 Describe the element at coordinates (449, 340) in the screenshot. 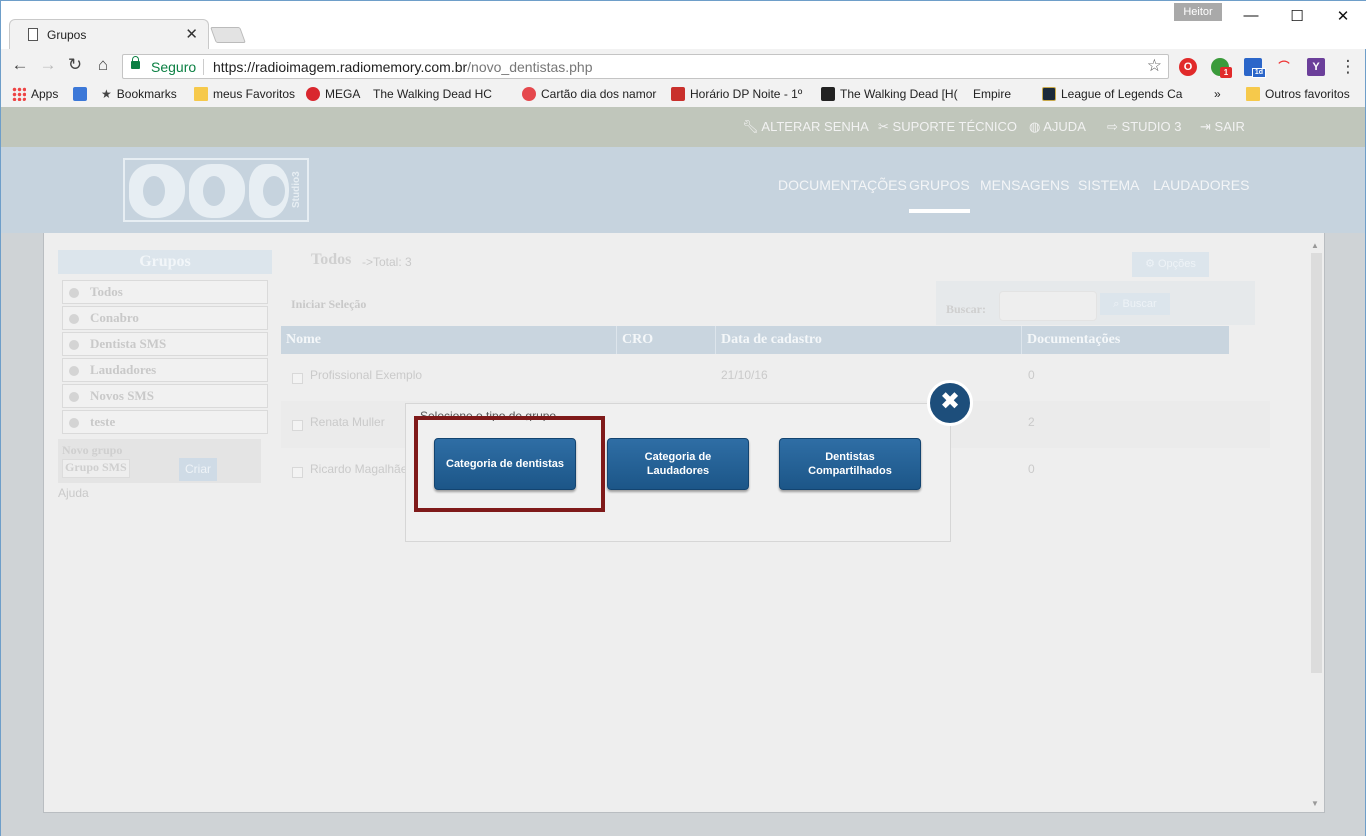

I see `column-nome: Nome` at that location.